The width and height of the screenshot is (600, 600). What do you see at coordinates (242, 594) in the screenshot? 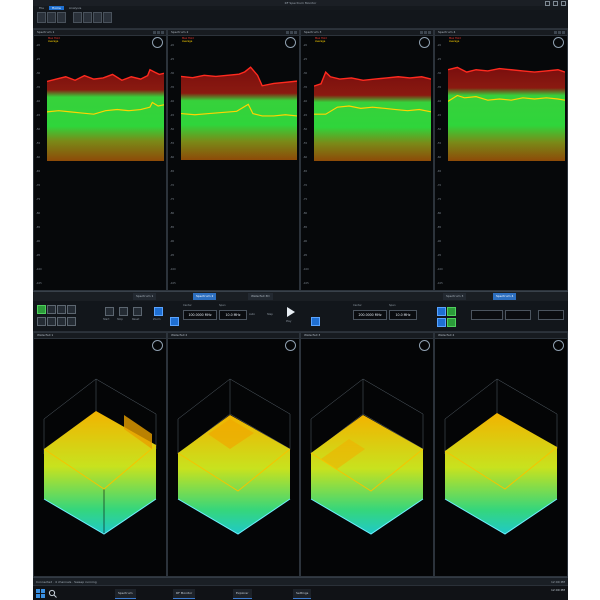
I see `taskbar-item-explorer: Explorer` at bounding box center [242, 594].